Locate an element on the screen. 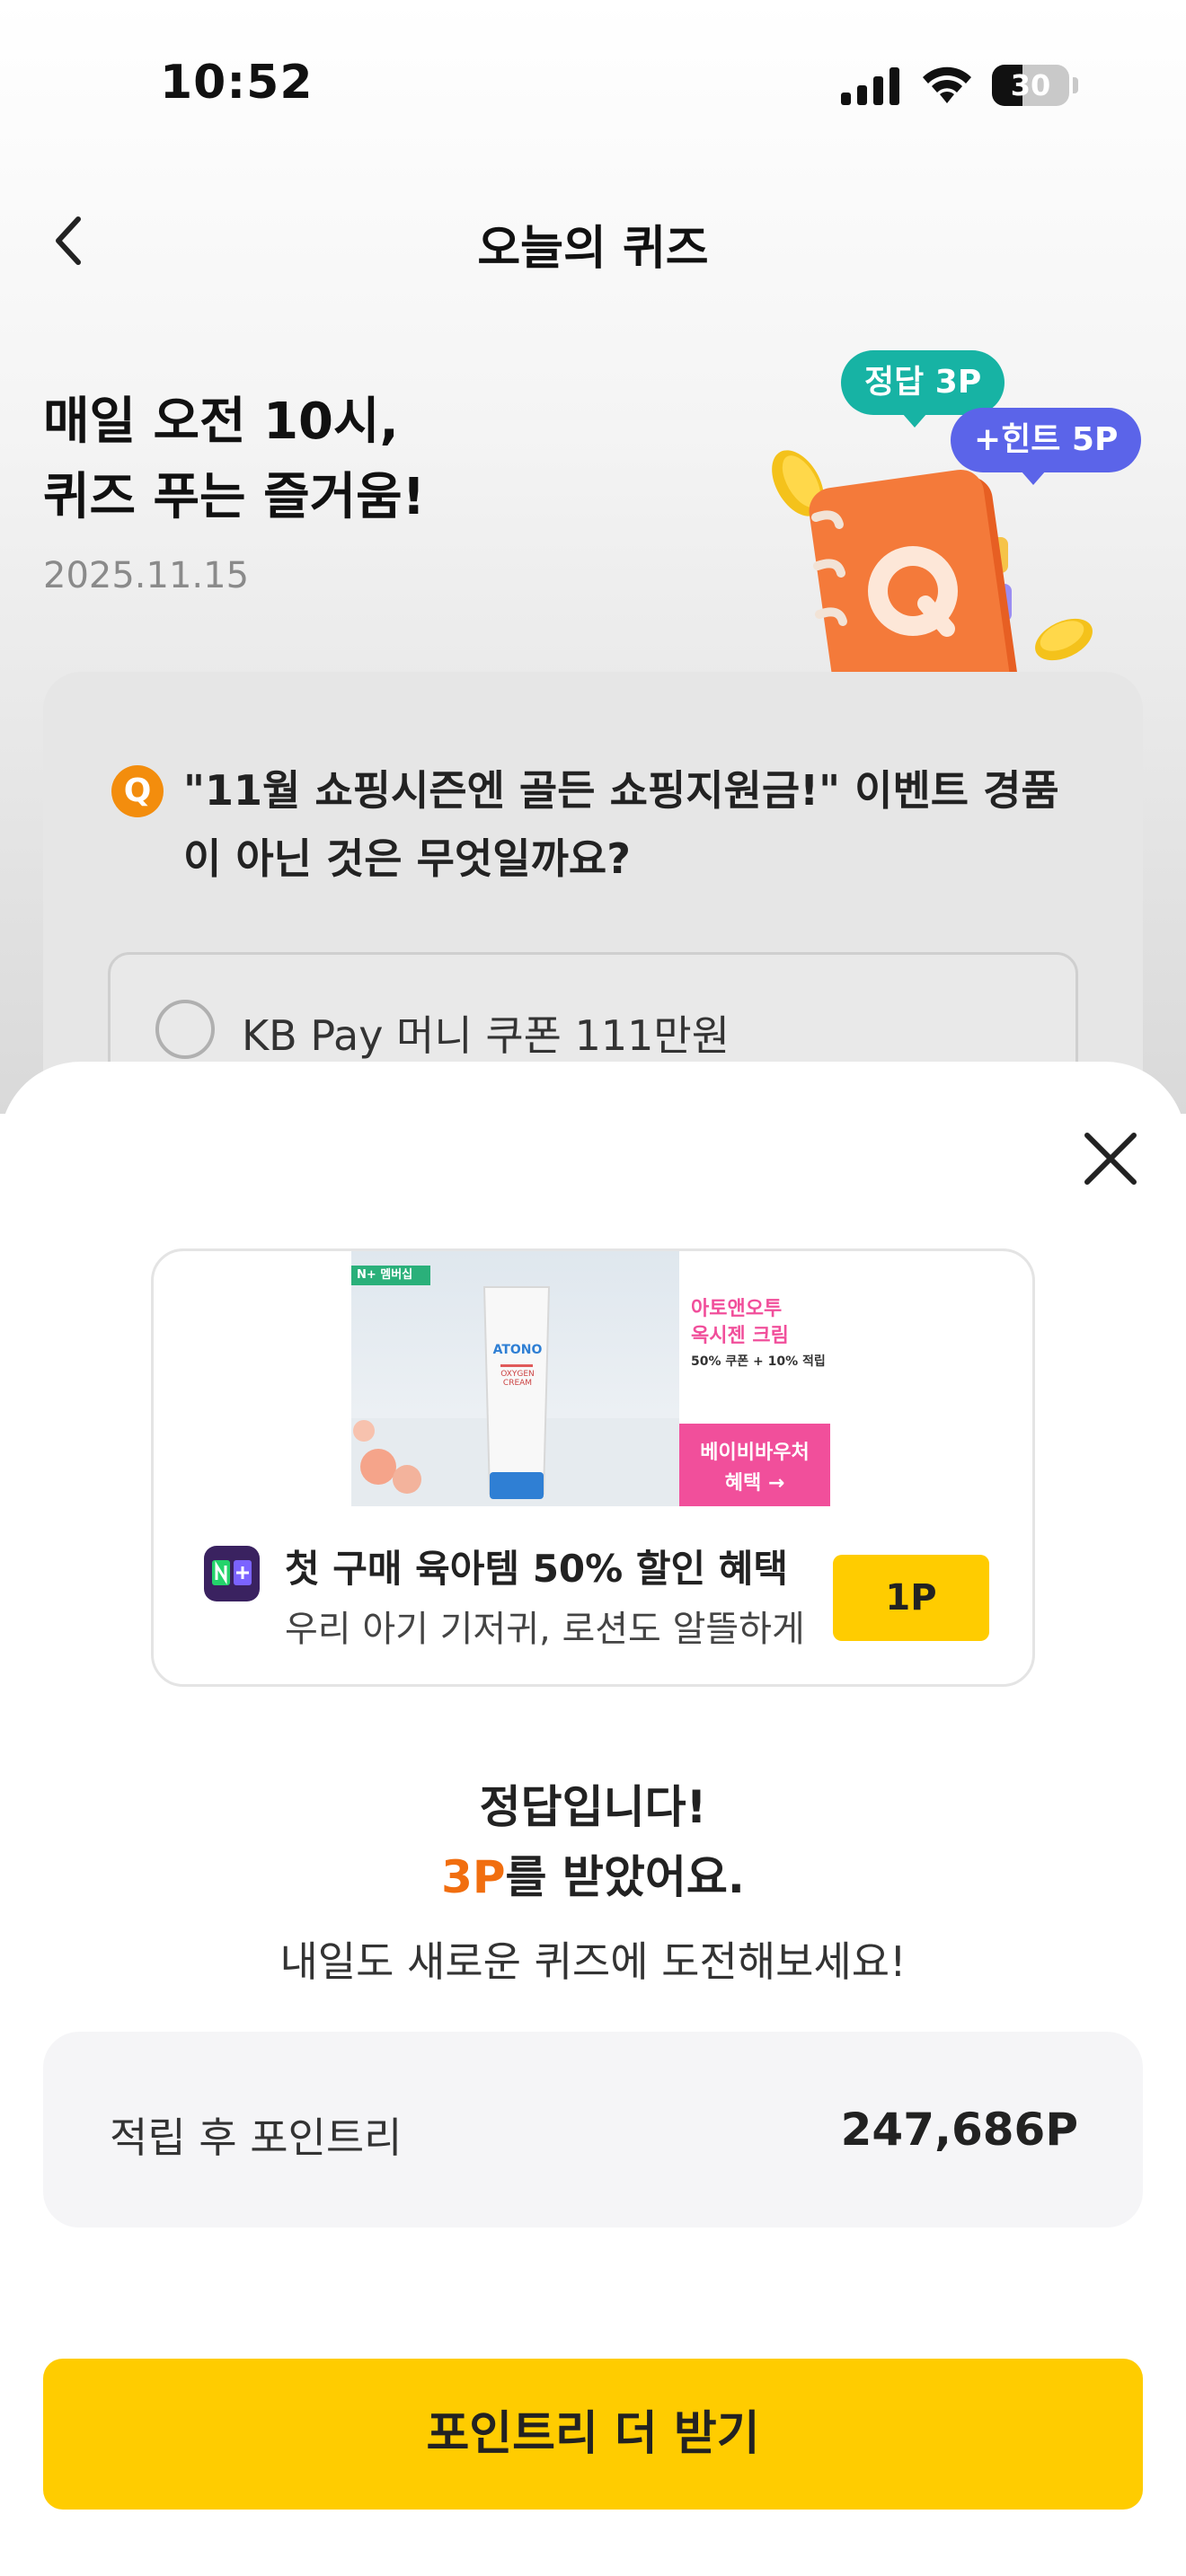  hint-points-bubble: +힌트 5P is located at coordinates (1046, 440).